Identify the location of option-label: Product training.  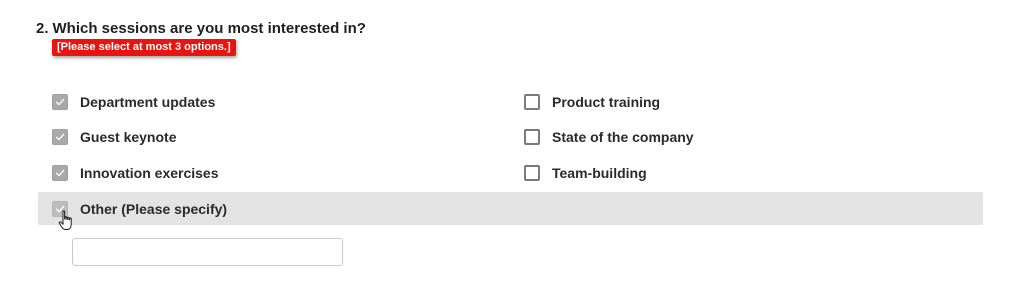
(606, 102).